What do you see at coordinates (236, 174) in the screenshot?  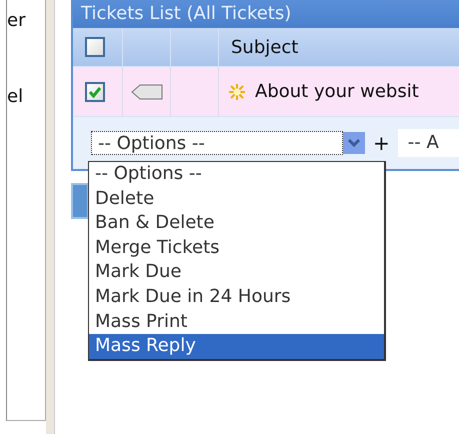 I see `option-item: -- Options --` at bounding box center [236, 174].